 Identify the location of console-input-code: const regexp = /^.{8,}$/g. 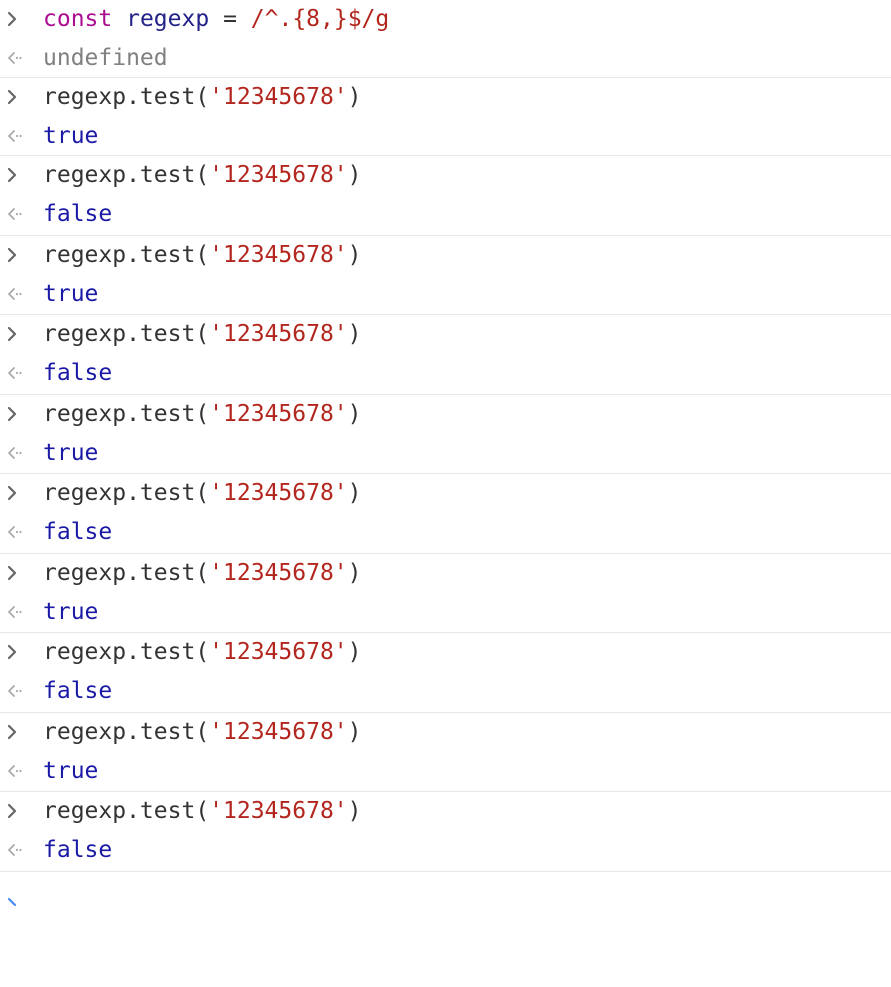
(216, 19).